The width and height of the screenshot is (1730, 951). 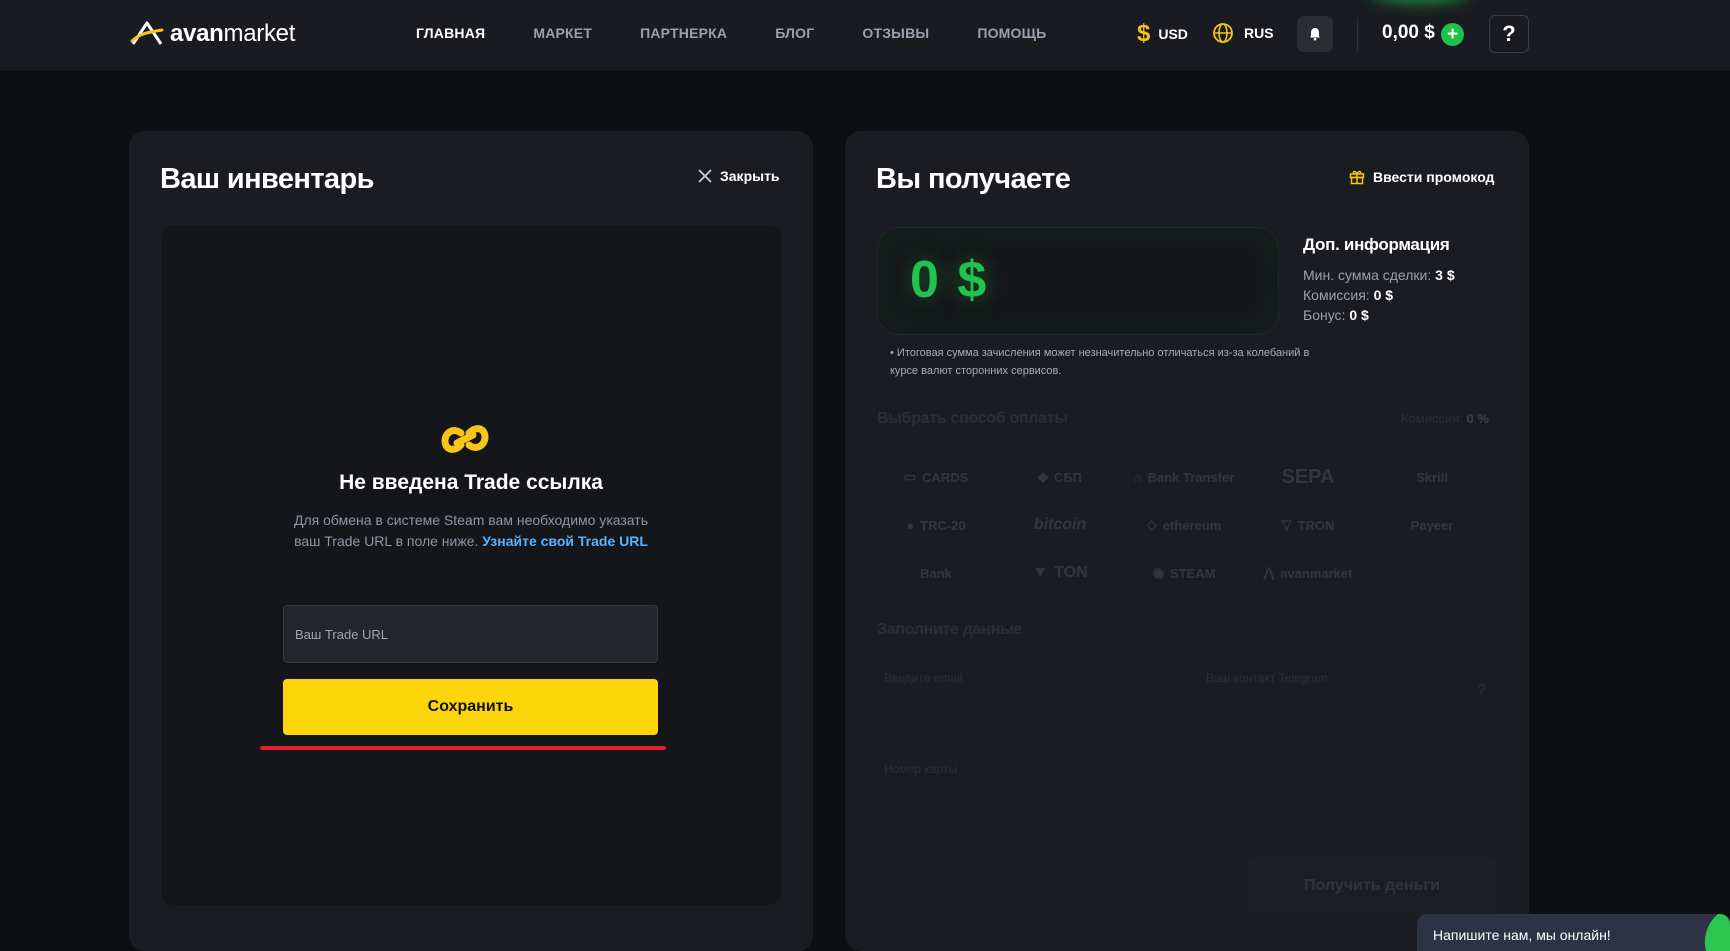 What do you see at coordinates (1711, 932) in the screenshot?
I see `chat-accent` at bounding box center [1711, 932].